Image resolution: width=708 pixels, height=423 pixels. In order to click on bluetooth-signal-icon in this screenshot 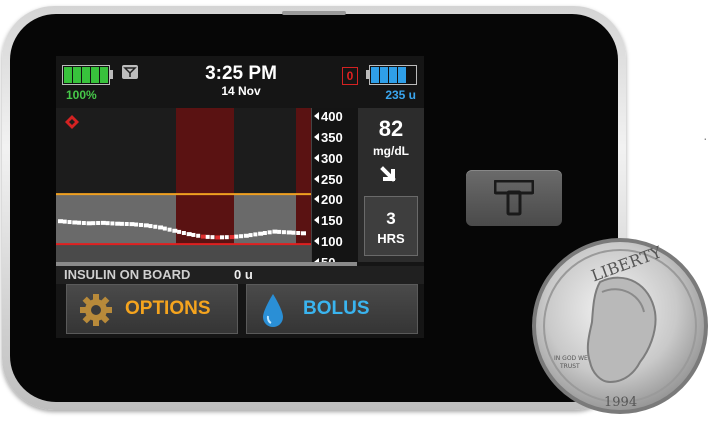, I will do `click(130, 72)`.